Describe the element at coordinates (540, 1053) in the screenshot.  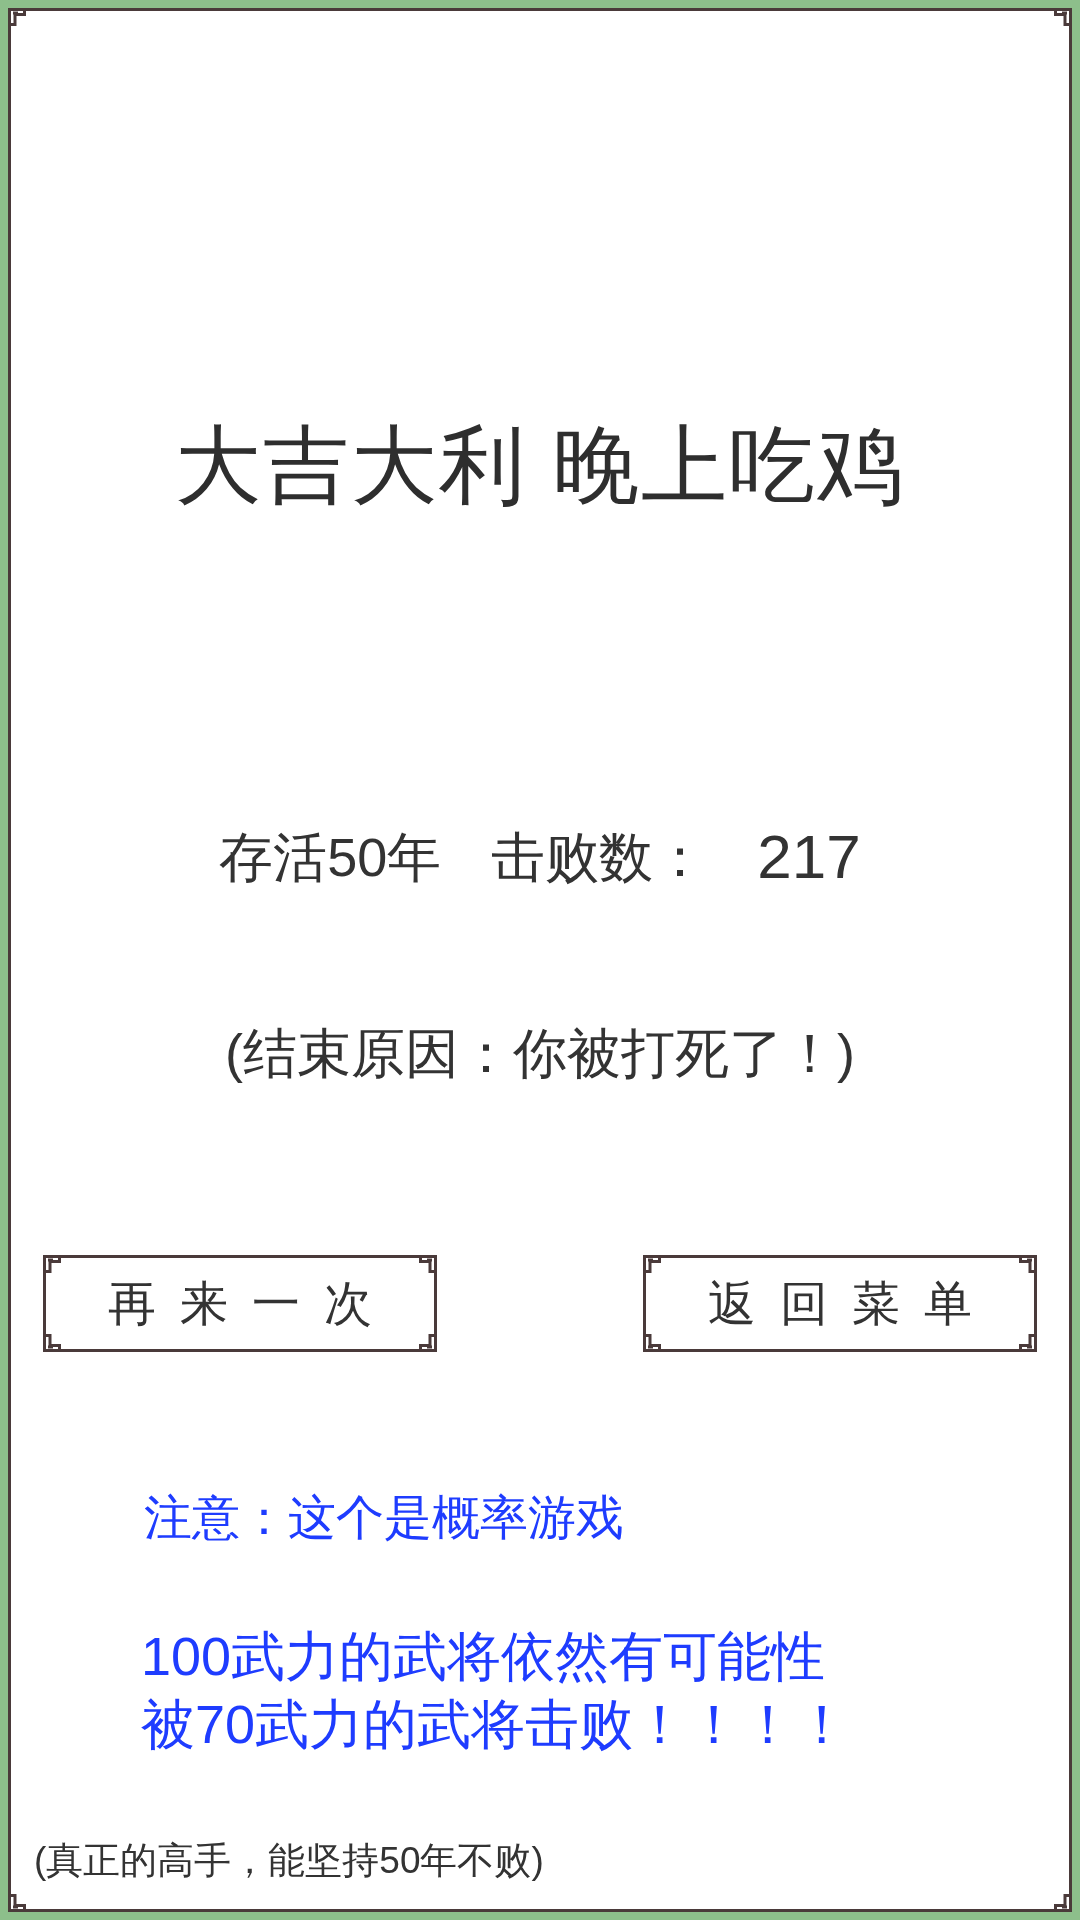
I see `end-reason-text: (结束原因：你被打死了！)` at that location.